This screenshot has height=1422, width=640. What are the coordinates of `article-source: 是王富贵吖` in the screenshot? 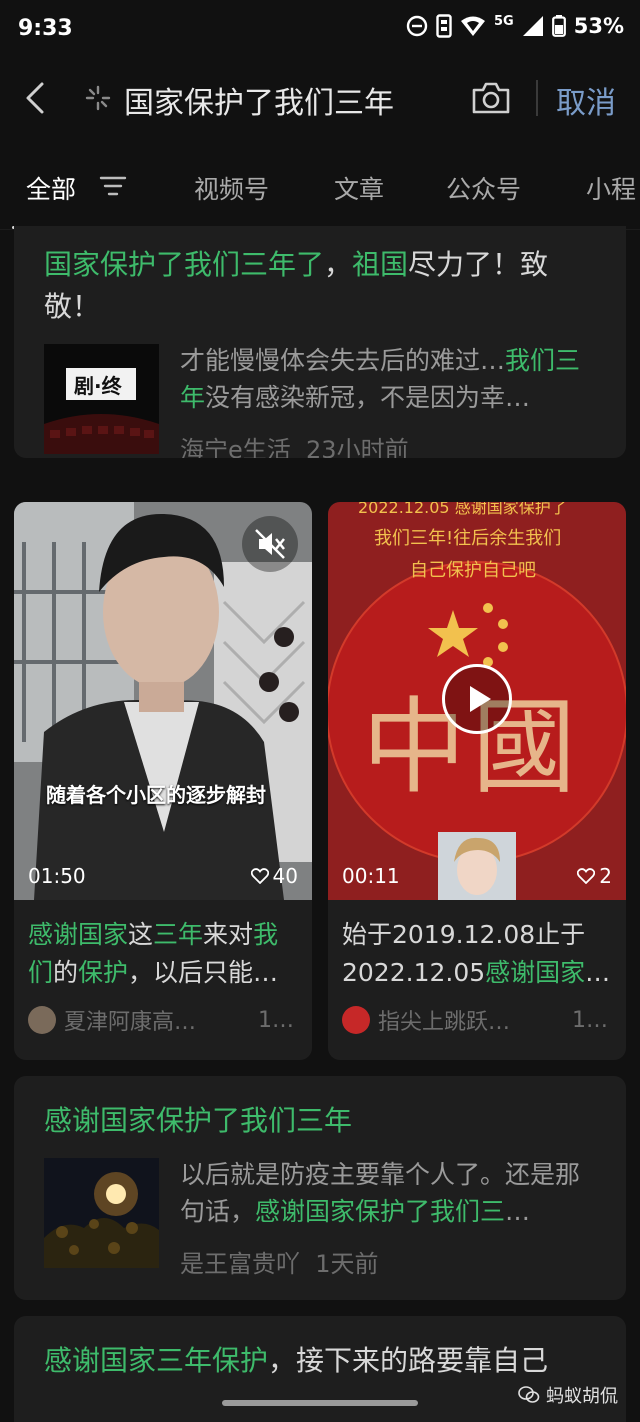 It's located at (240, 1264).